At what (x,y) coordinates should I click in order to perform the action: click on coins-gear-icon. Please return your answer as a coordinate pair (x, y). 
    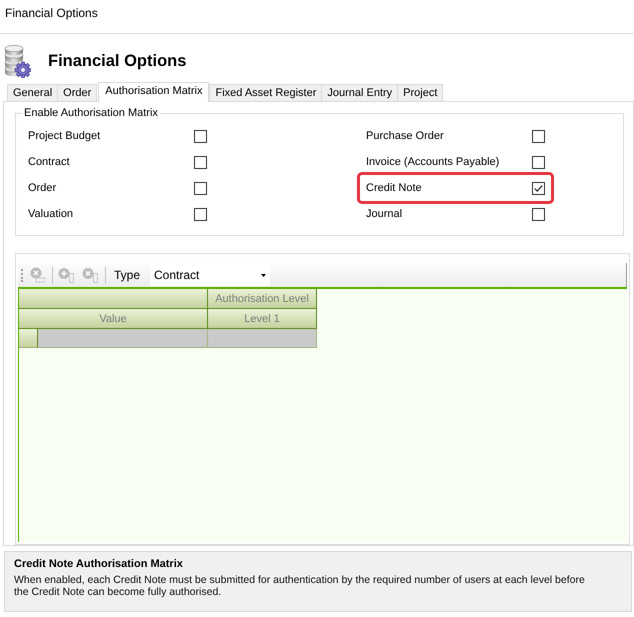
    Looking at the image, I should click on (17, 61).